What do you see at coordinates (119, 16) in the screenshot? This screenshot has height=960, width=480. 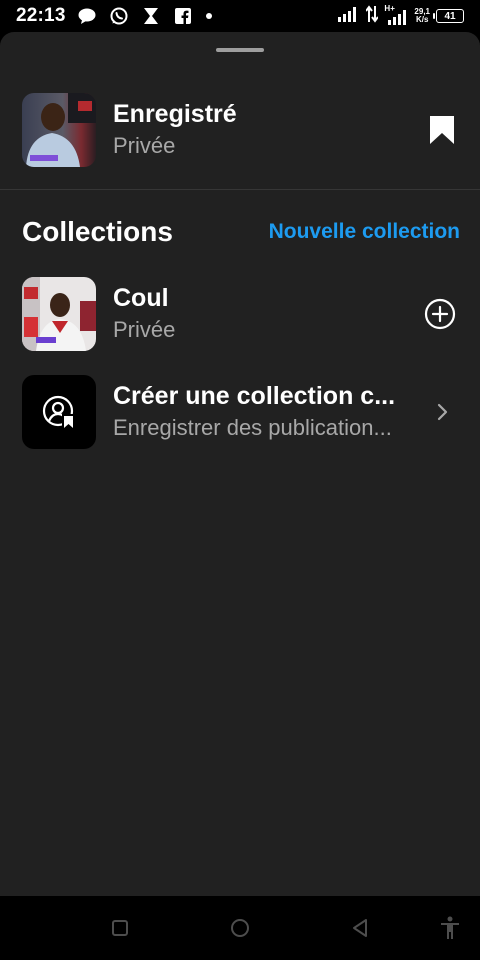 I see `whatsapp-icon` at bounding box center [119, 16].